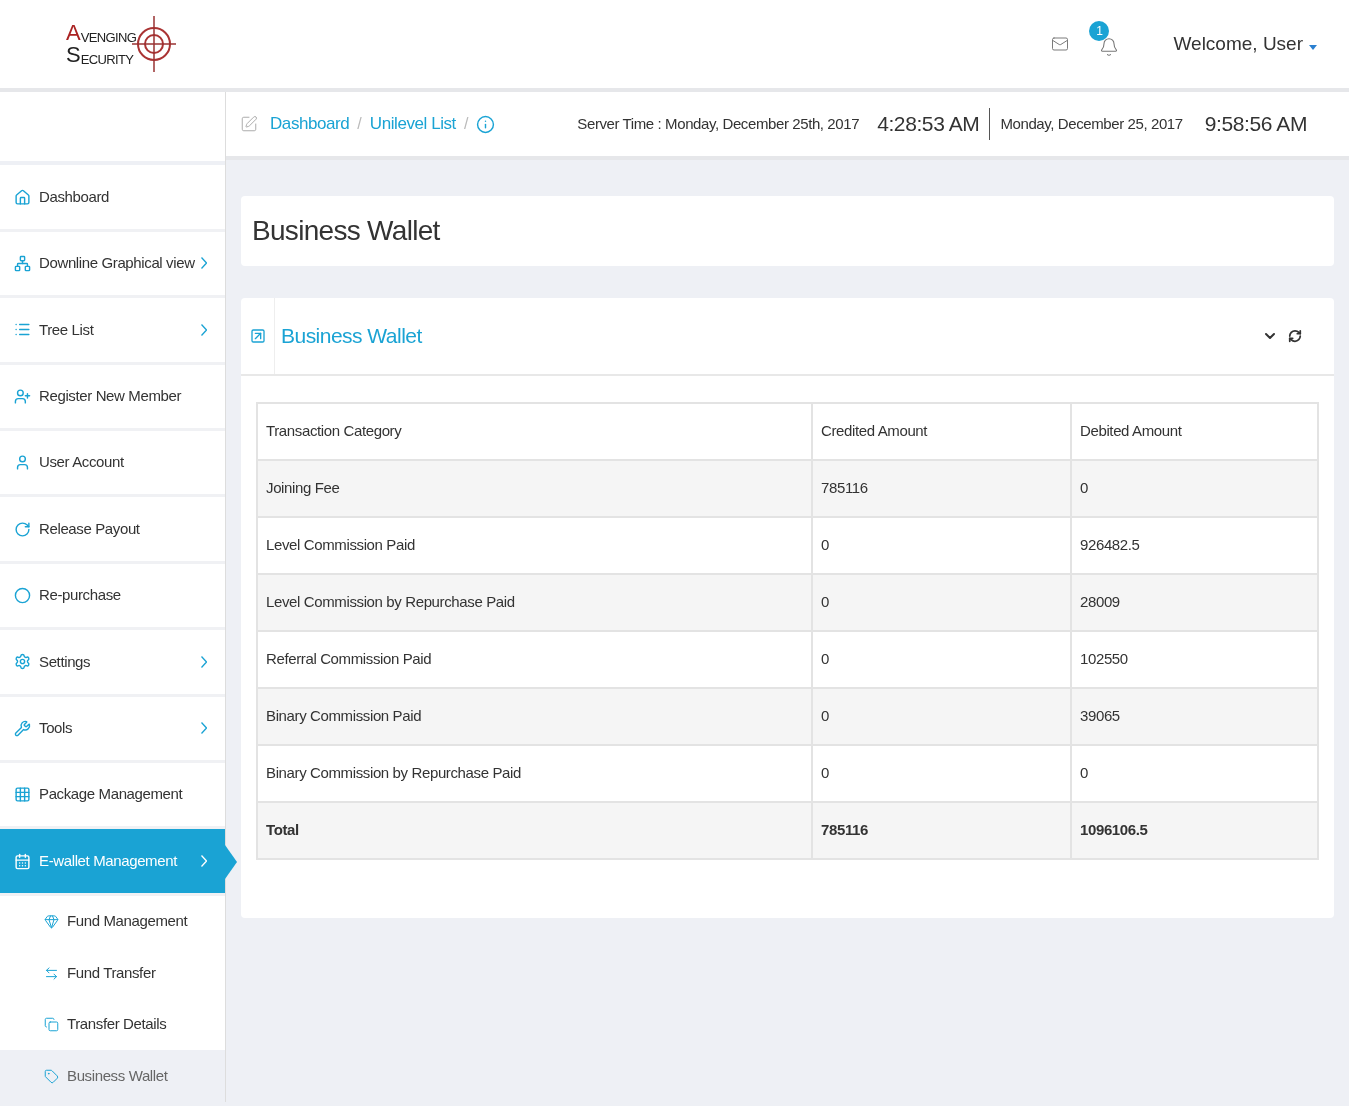  Describe the element at coordinates (22, 263) in the screenshot. I see `hierarchy-icon` at that location.